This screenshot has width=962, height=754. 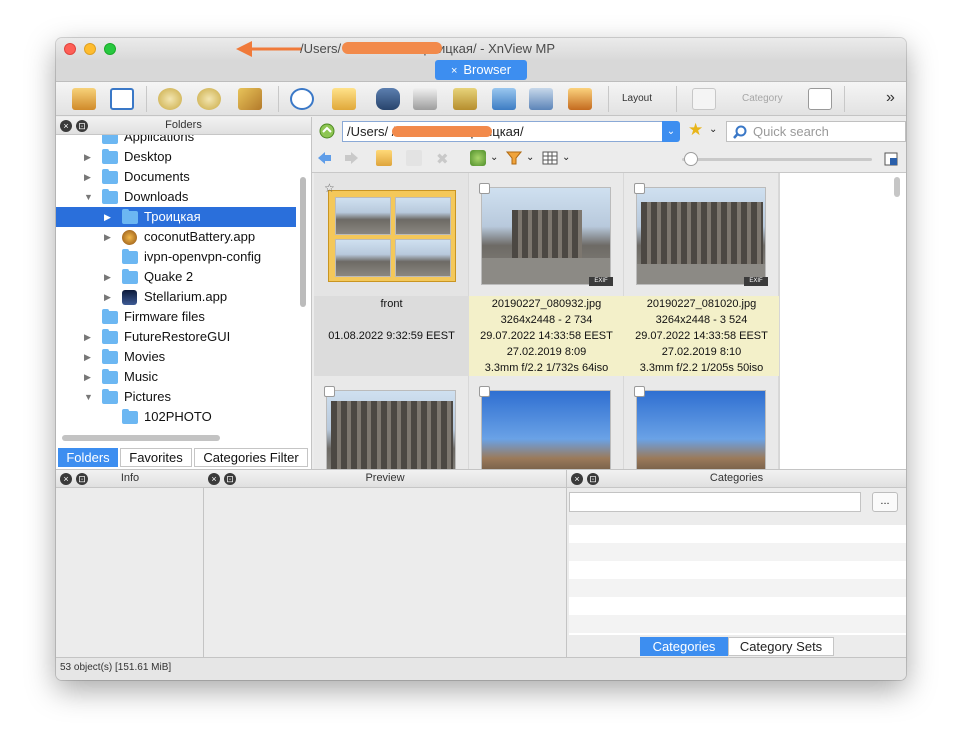 I want to click on tree-view-icon, so click(x=820, y=99).